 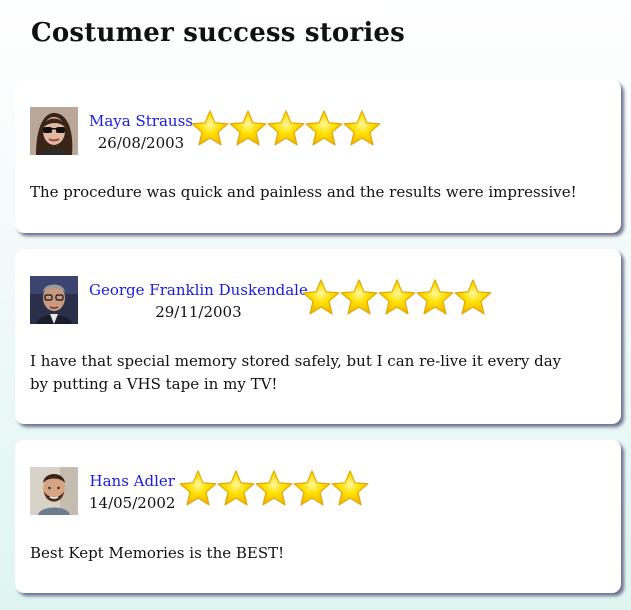 I want to click on review-date: 14/05/2002, so click(x=132, y=503).